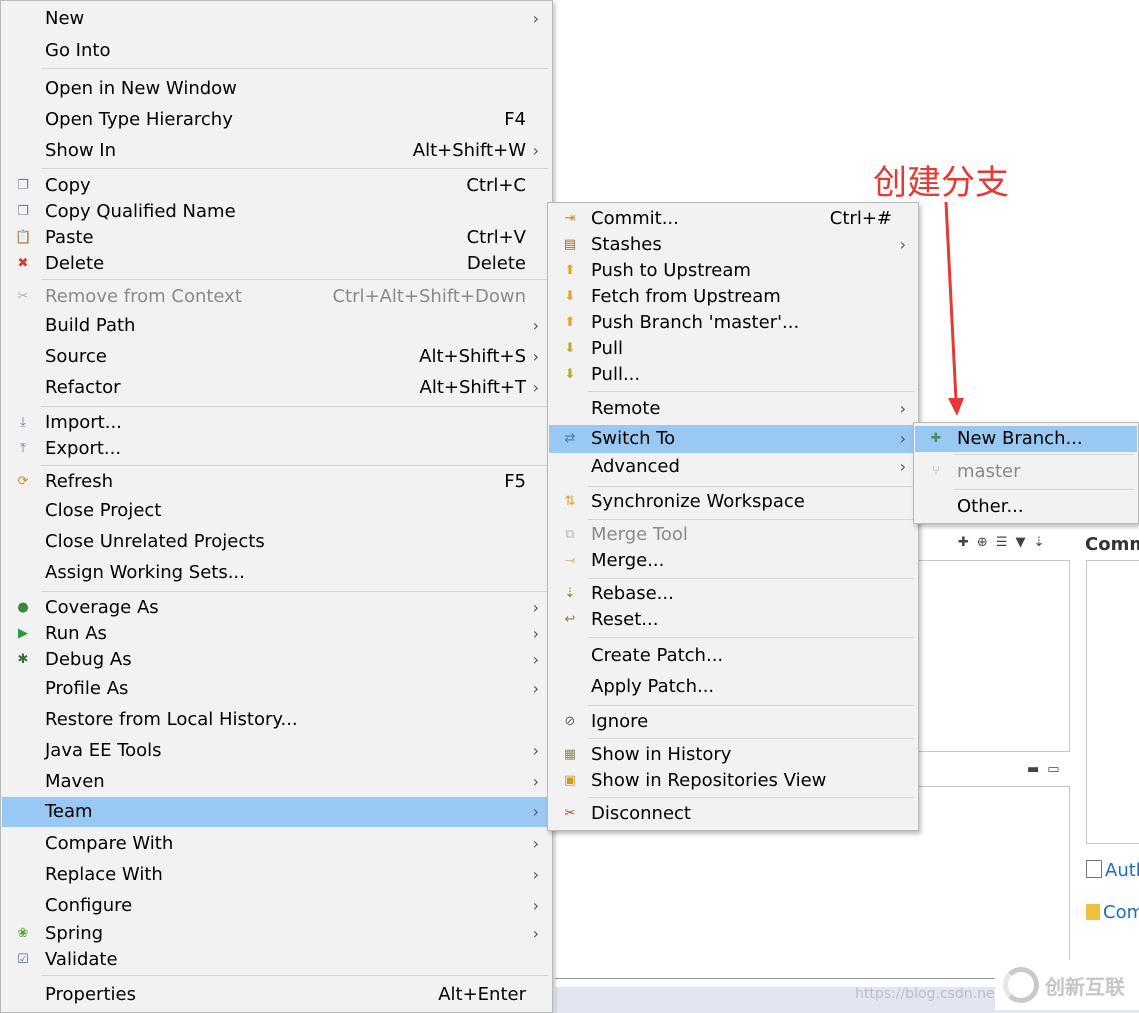  What do you see at coordinates (733, 755) in the screenshot?
I see `team-menu-item-show-in-history: ▦ Show in History` at bounding box center [733, 755].